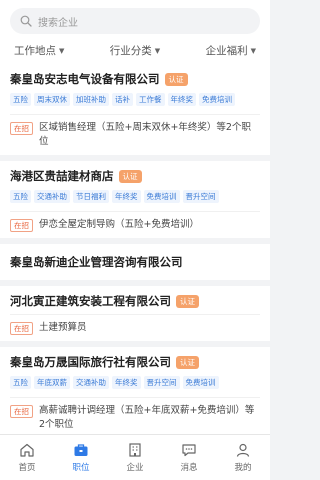 The image size is (320, 480). What do you see at coordinates (39, 50) in the screenshot?
I see `filter-location: 工作地点 ▼` at bounding box center [39, 50].